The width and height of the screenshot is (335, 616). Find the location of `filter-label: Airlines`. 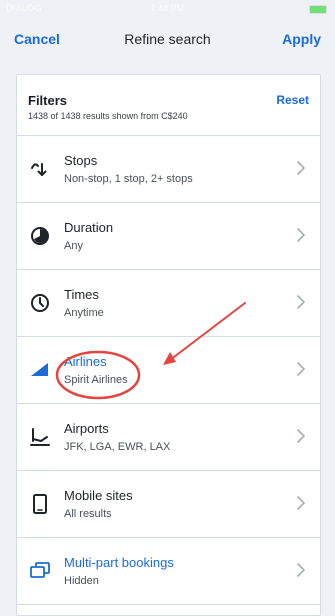

filter-label: Airlines is located at coordinates (85, 361).